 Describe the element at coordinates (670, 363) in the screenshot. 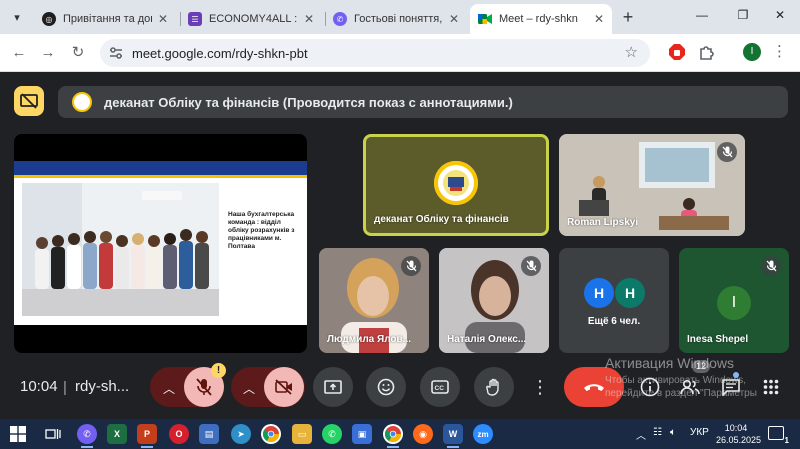

I see `windows-activation-title: Активация Windows` at that location.